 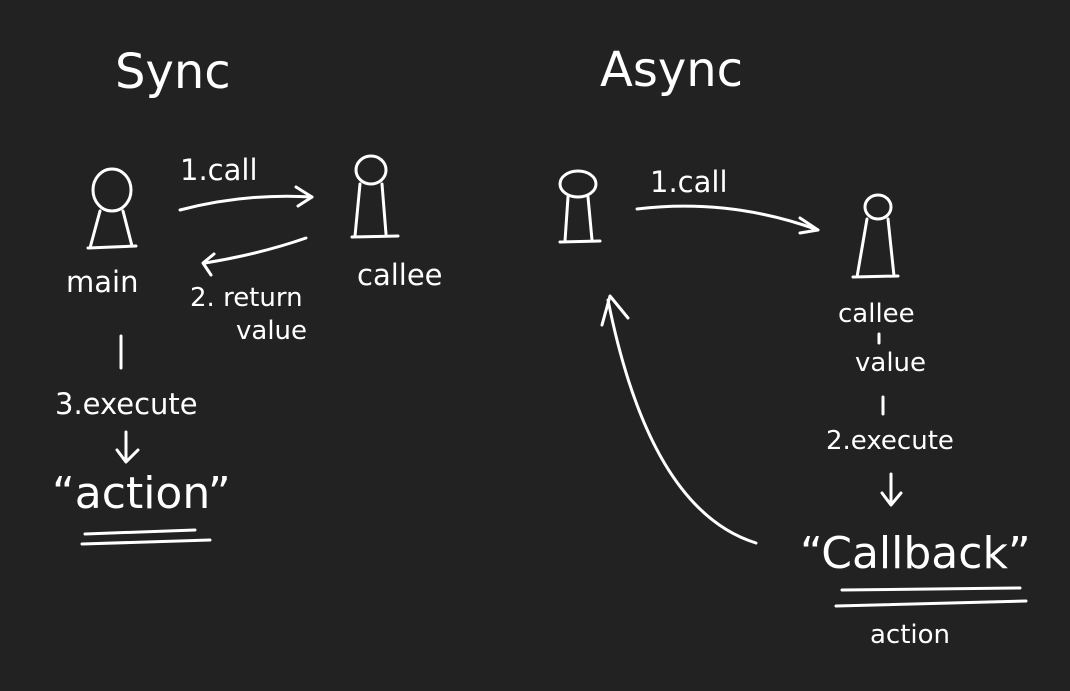 I want to click on sync-action-underline, so click(x=146, y=537).